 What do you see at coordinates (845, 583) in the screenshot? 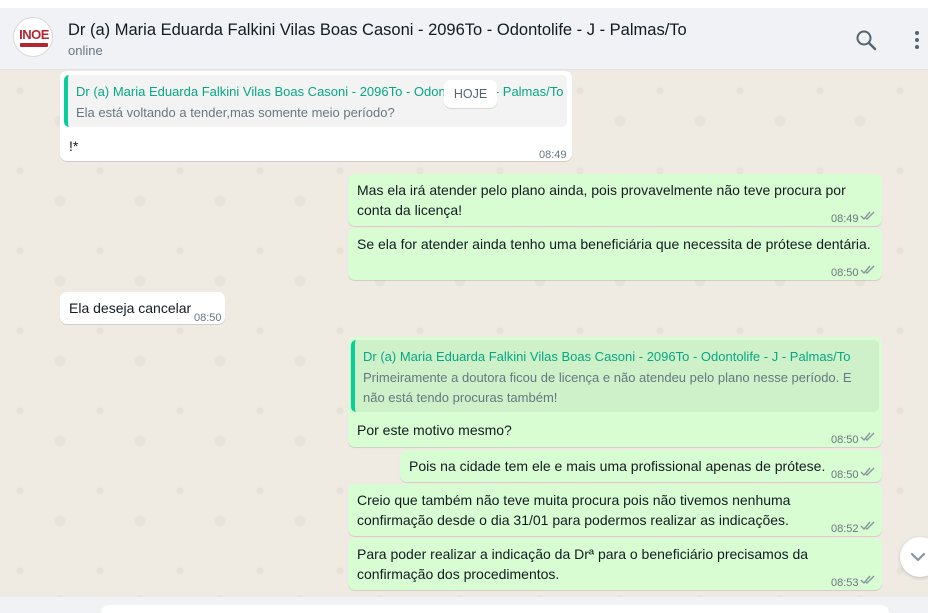
I see `message-time: 08:53` at bounding box center [845, 583].